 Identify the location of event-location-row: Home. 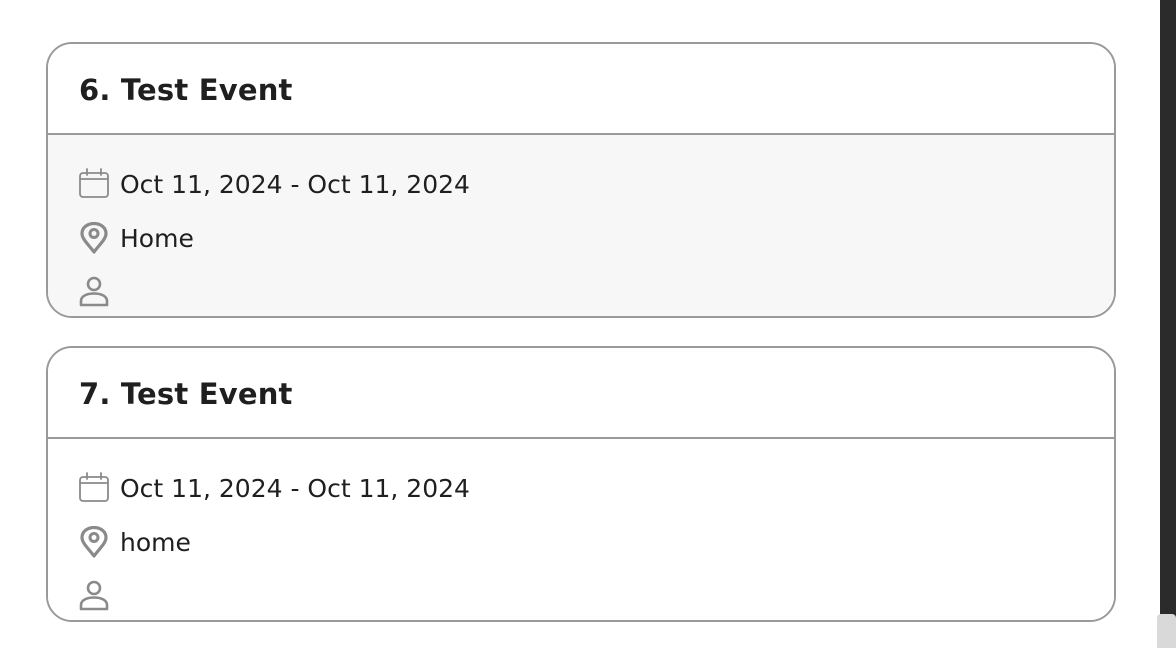
(136, 237).